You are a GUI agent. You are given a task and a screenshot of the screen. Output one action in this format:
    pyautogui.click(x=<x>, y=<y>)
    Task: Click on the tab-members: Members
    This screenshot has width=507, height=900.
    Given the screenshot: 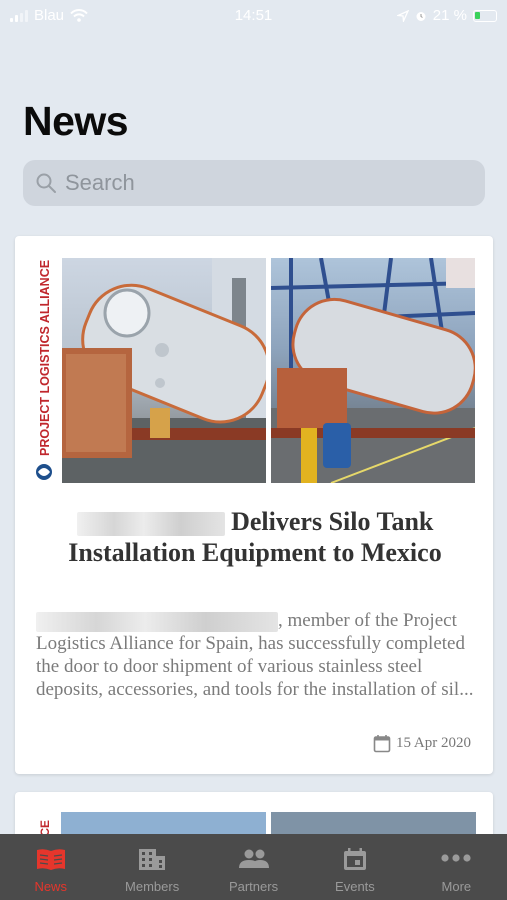 What is the action you would take?
    pyautogui.click(x=151, y=867)
    